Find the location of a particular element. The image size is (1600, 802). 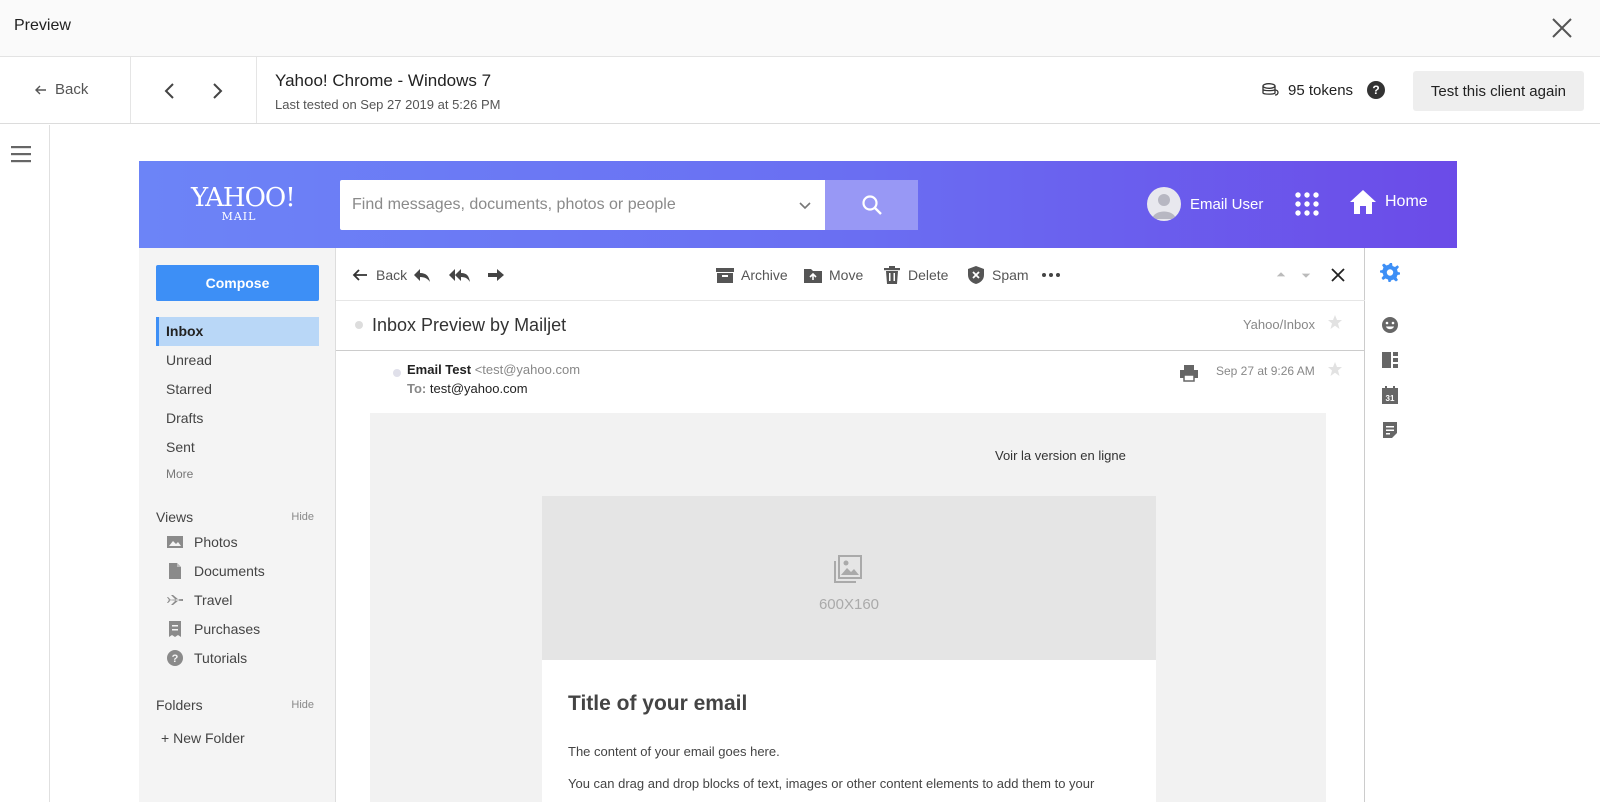

emoji-icon is located at coordinates (1390, 325).